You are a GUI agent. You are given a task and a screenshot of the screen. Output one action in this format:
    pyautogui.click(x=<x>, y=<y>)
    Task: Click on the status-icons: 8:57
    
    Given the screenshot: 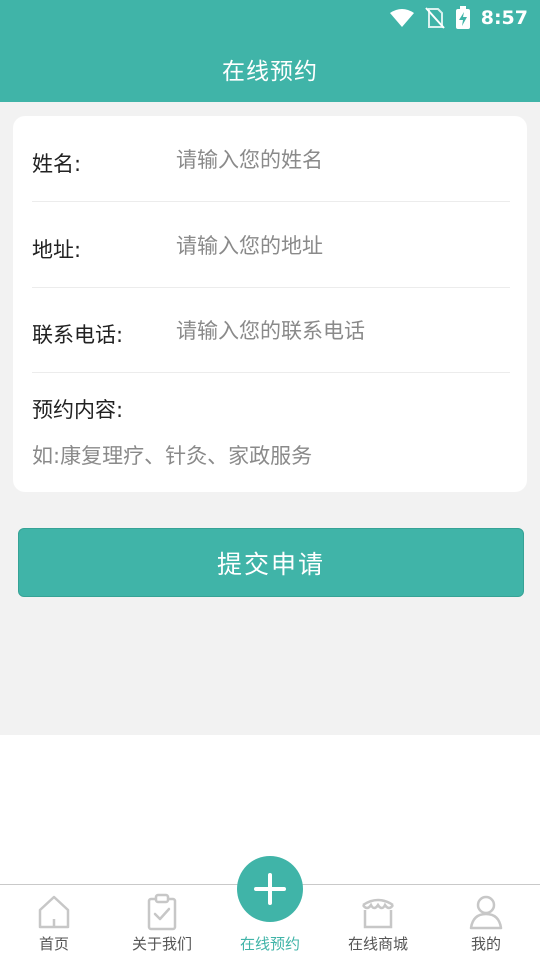 What is the action you would take?
    pyautogui.click(x=458, y=18)
    